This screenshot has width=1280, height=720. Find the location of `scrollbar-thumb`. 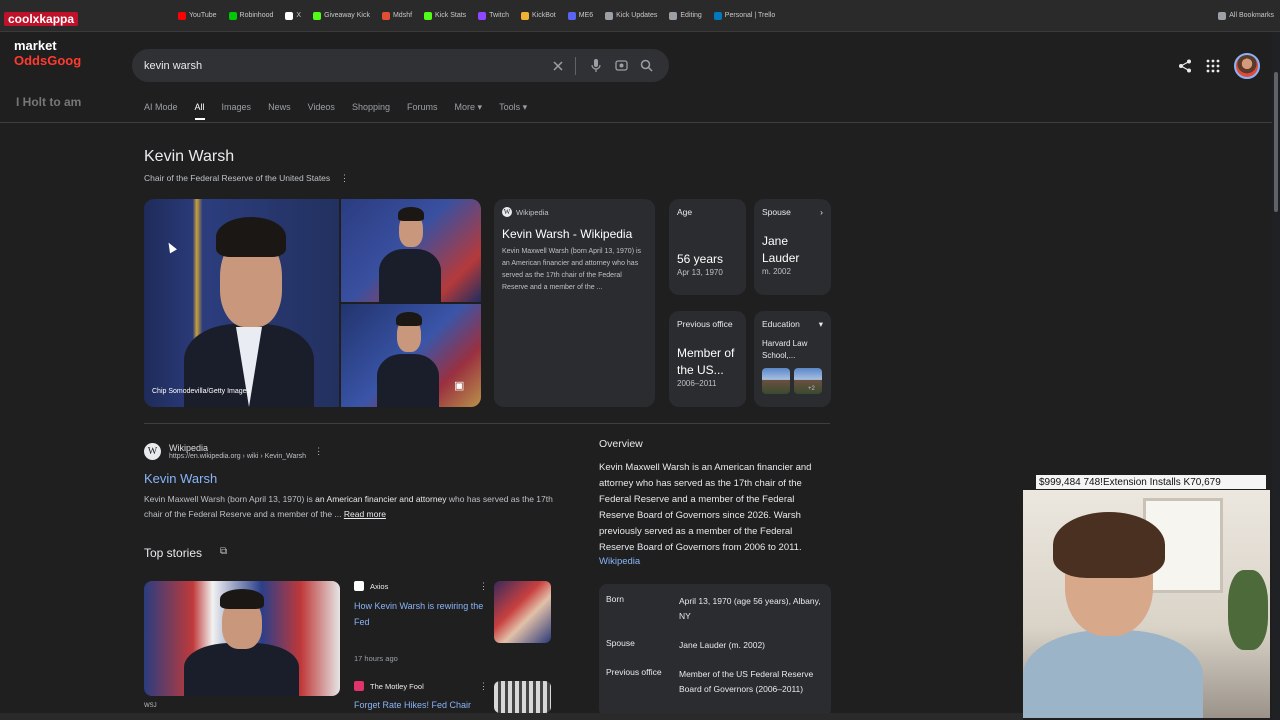

scrollbar-thumb is located at coordinates (1276, 142).